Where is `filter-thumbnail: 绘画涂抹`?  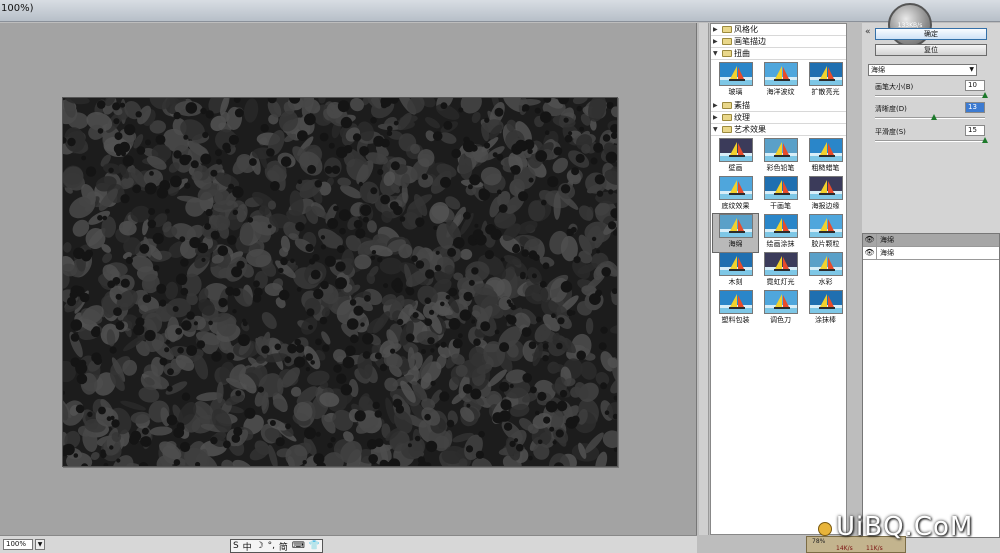
filter-thumbnail: 绘画涂抹 is located at coordinates (780, 233).